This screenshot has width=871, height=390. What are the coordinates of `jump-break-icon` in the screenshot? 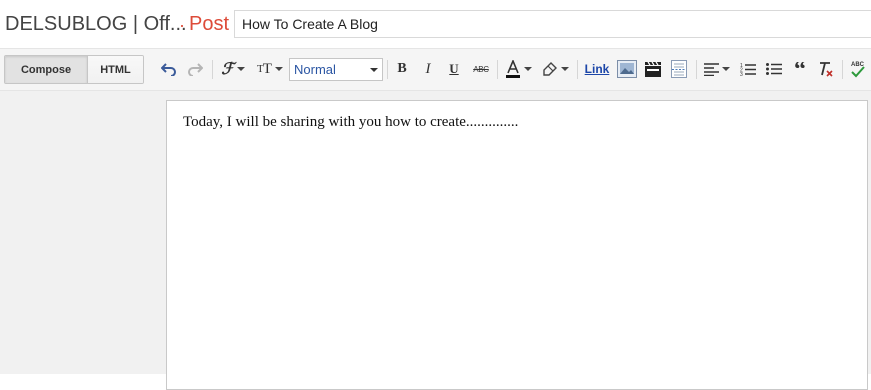 It's located at (679, 69).